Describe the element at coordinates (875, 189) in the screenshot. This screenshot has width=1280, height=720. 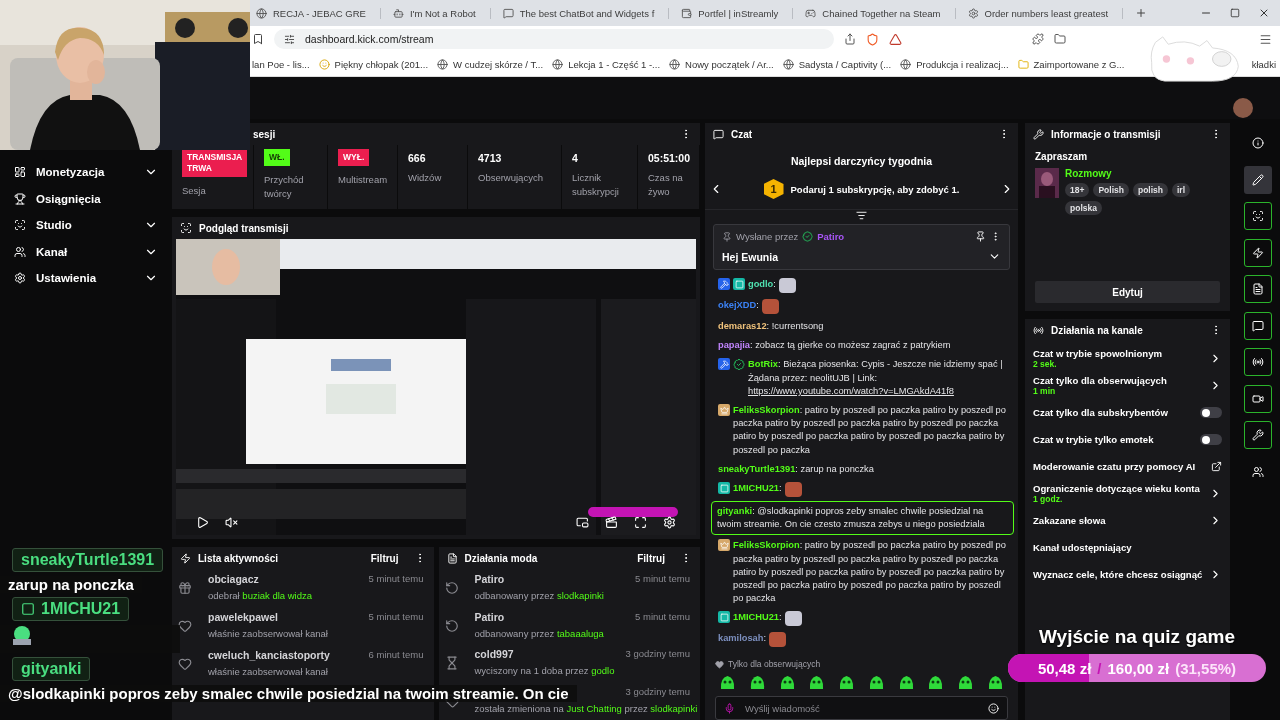
I see `donor-text: Podaruj 1 subskrypcję, aby zdobyć 1.` at that location.